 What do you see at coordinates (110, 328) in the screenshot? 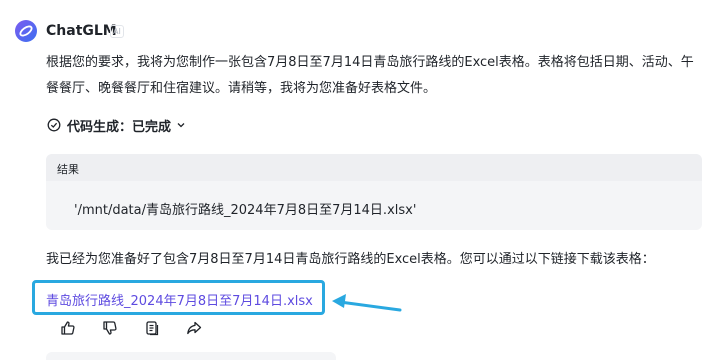
I see `thumbs-down-icon` at bounding box center [110, 328].